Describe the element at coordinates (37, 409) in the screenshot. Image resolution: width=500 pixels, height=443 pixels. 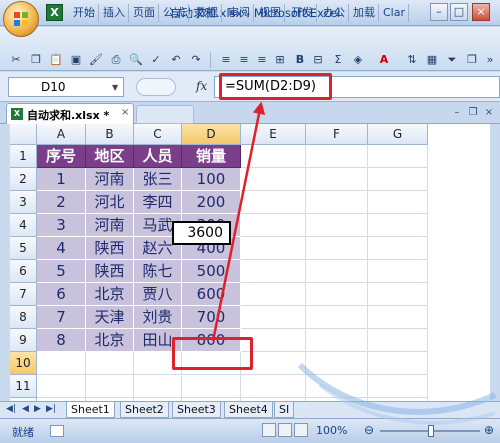
I see `next-sheet-icon: ▶` at that location.